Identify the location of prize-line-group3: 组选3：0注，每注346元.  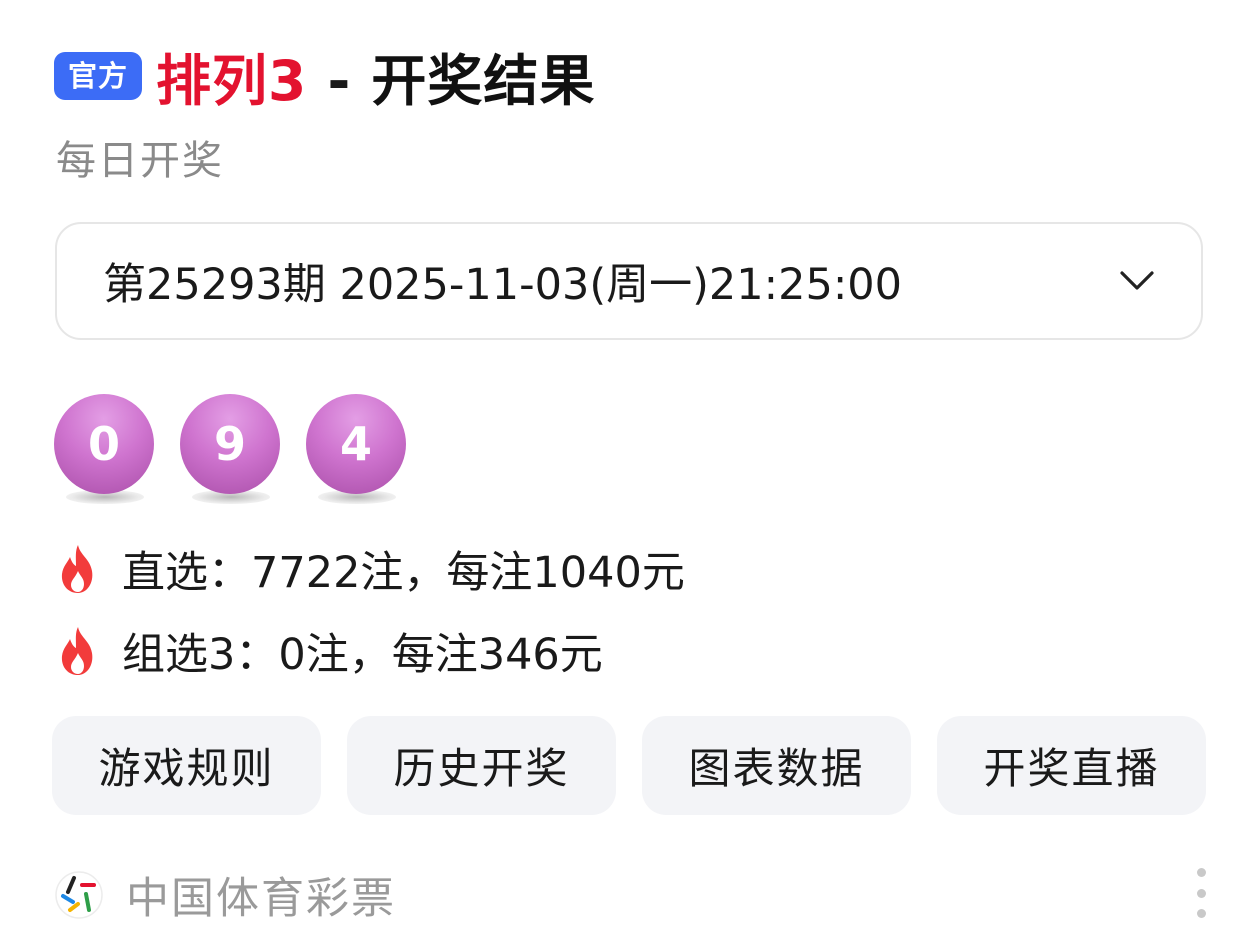
(328, 651).